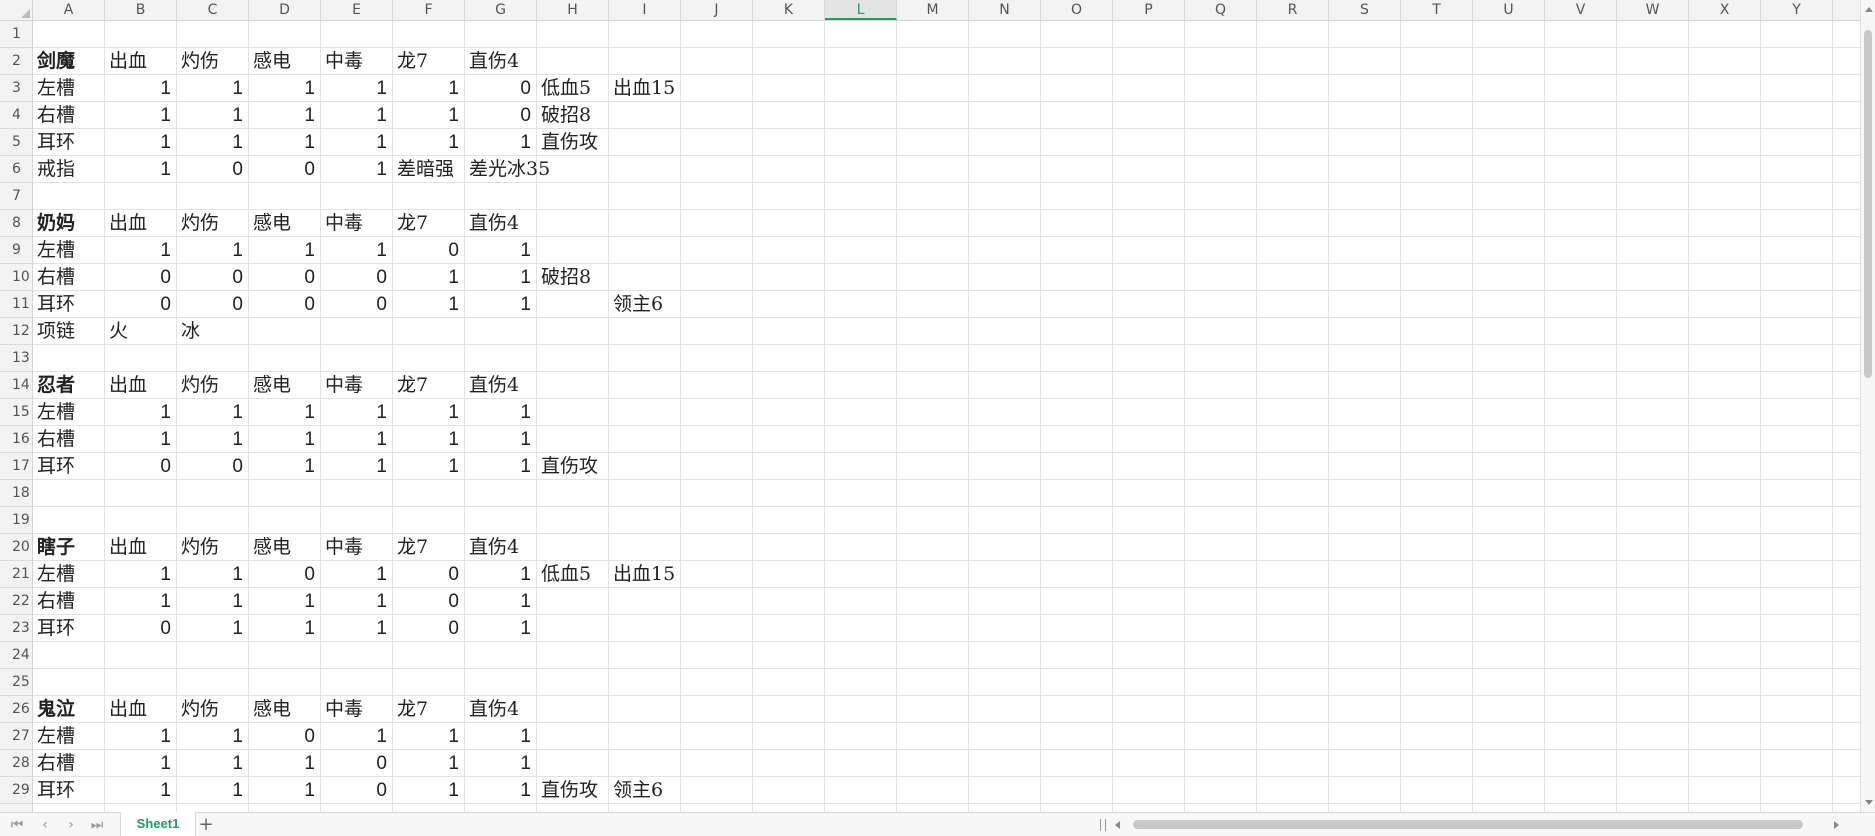 The height and width of the screenshot is (836, 1875). Describe the element at coordinates (861, 10) in the screenshot. I see `column-header-l: L` at that location.